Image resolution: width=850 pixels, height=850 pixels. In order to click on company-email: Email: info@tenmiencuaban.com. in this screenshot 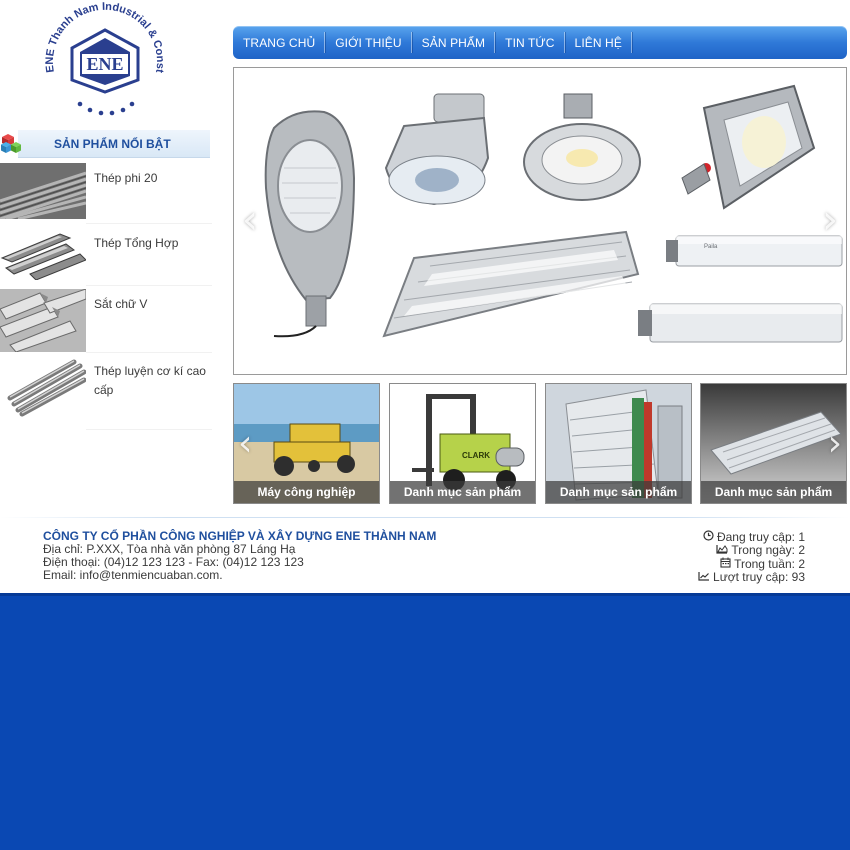, I will do `click(133, 575)`.